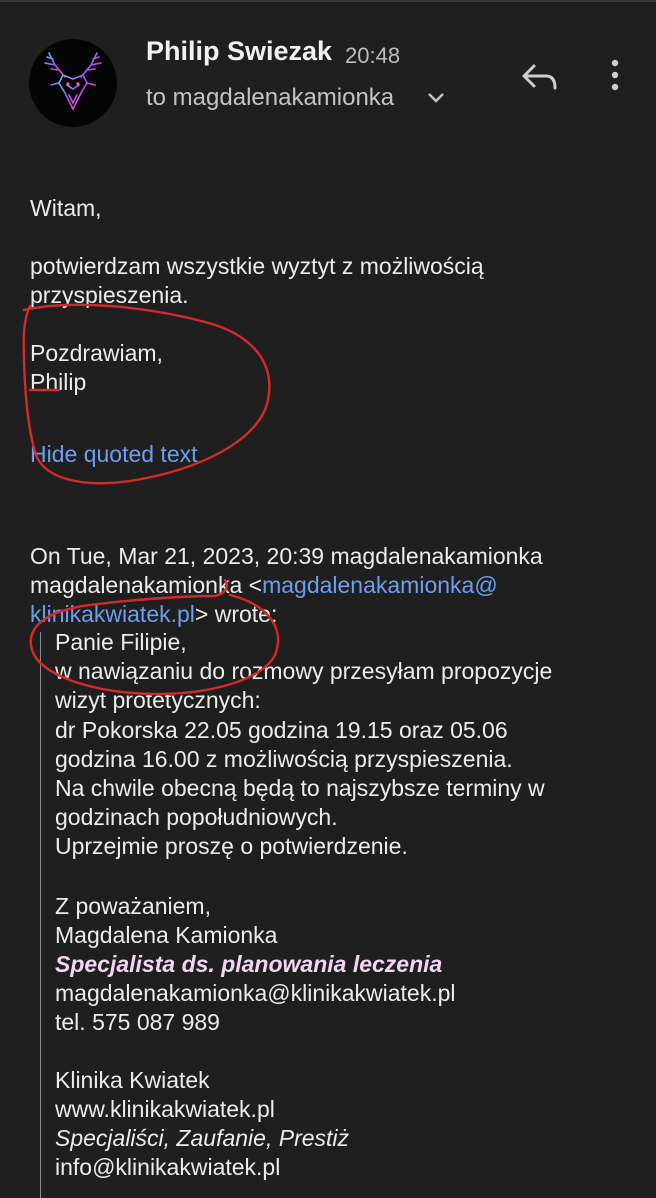 The width and height of the screenshot is (656, 1198). What do you see at coordinates (146, 585) in the screenshot?
I see `quote-sender: magdalenakamionka <` at bounding box center [146, 585].